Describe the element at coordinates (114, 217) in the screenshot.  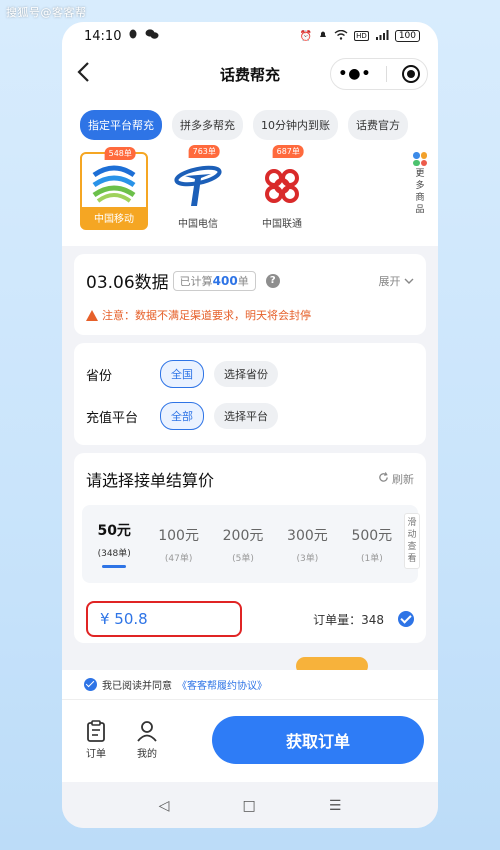
I see `carrier-name: 中国移动` at that location.